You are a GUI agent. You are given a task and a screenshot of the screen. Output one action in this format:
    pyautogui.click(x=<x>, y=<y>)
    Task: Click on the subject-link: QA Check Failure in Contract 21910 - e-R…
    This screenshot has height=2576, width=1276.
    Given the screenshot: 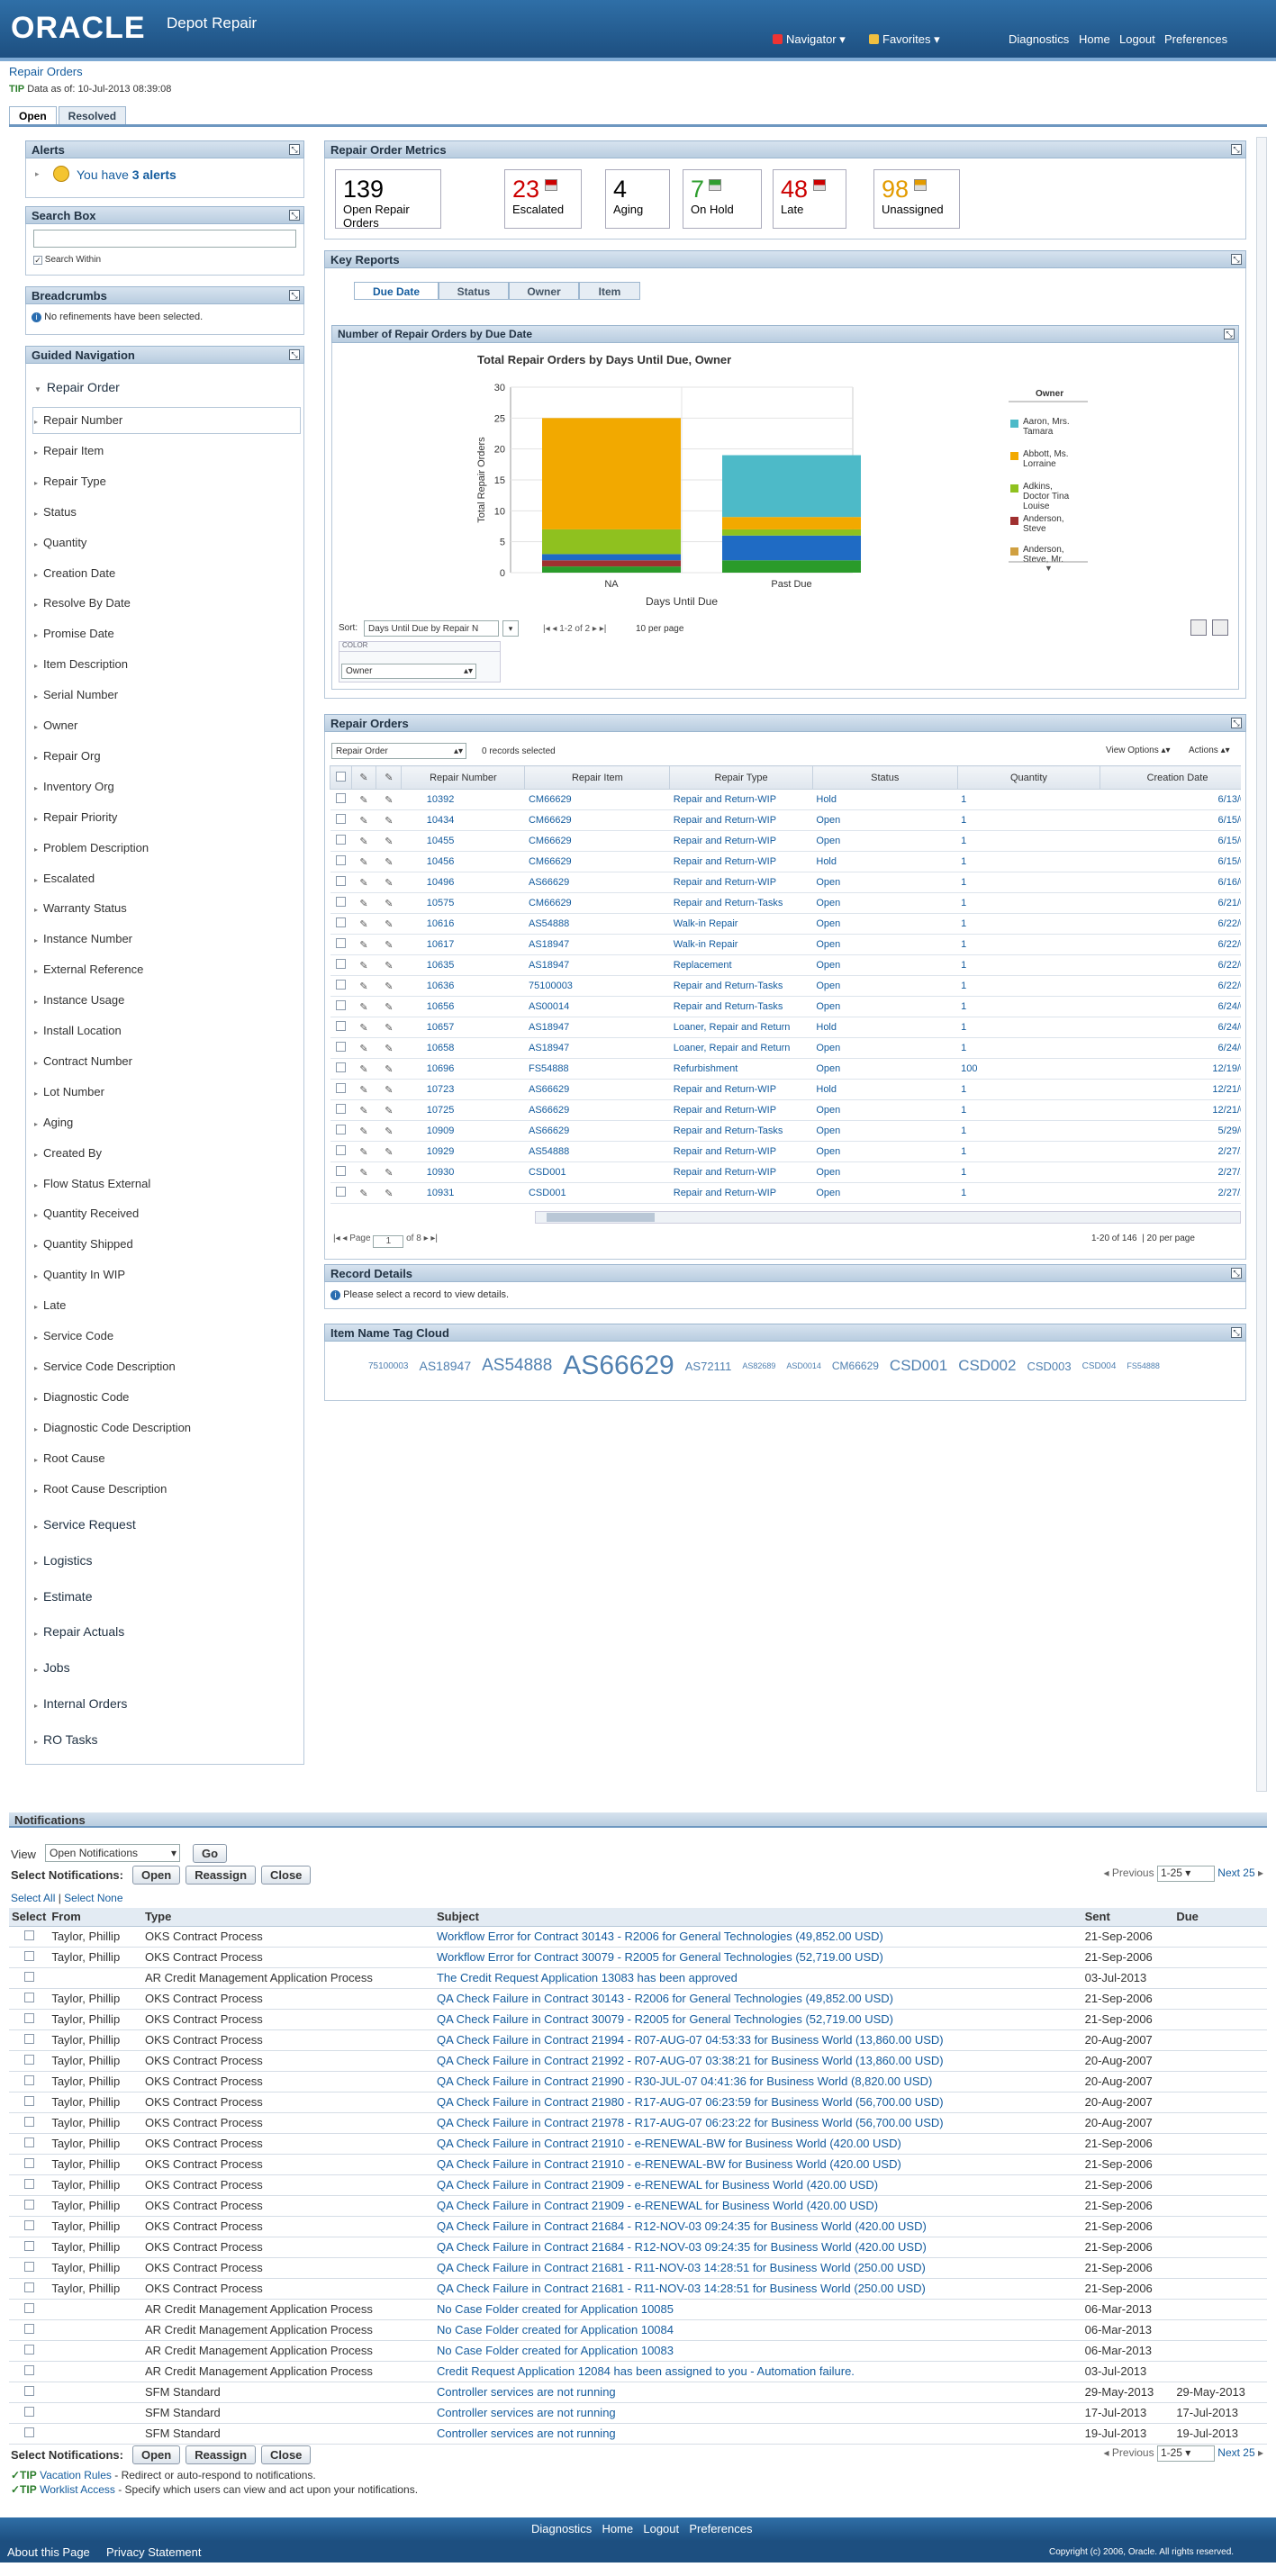 What is the action you would take?
    pyautogui.click(x=757, y=2164)
    